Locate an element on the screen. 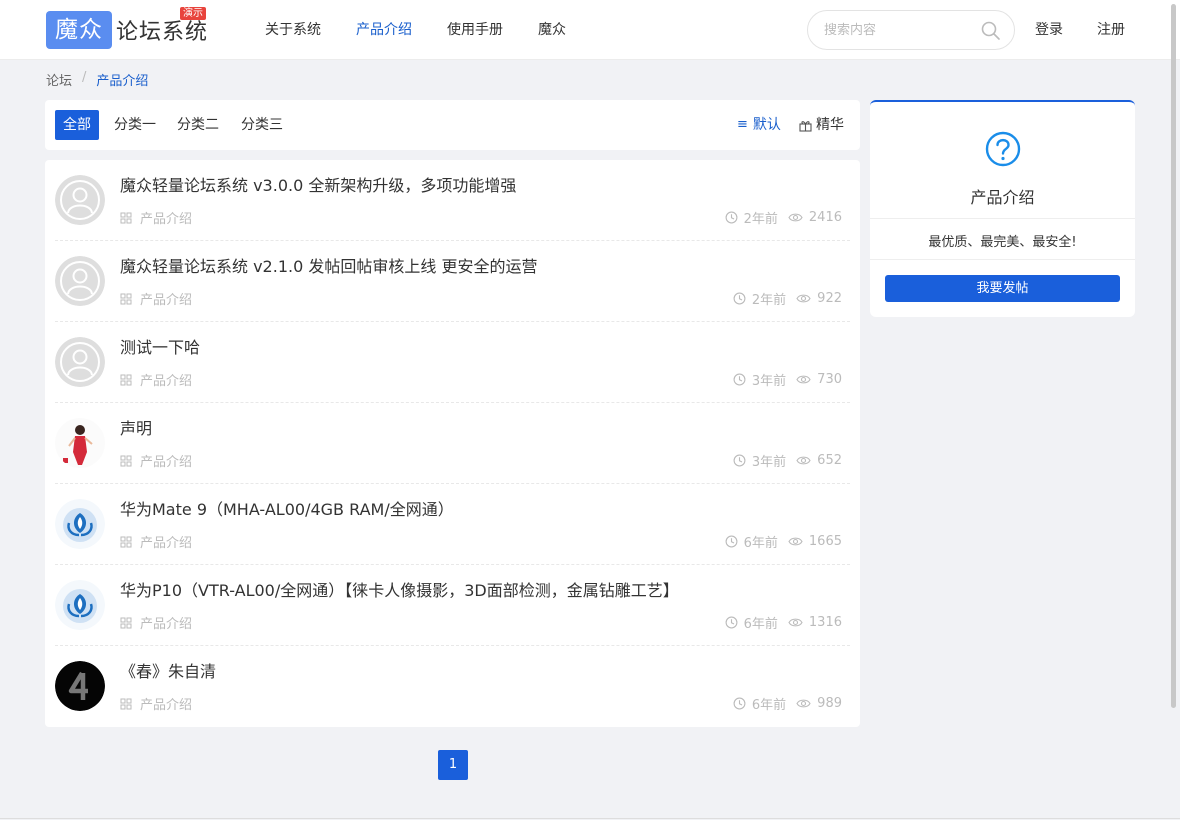  login-link: 登录 is located at coordinates (1049, 30).